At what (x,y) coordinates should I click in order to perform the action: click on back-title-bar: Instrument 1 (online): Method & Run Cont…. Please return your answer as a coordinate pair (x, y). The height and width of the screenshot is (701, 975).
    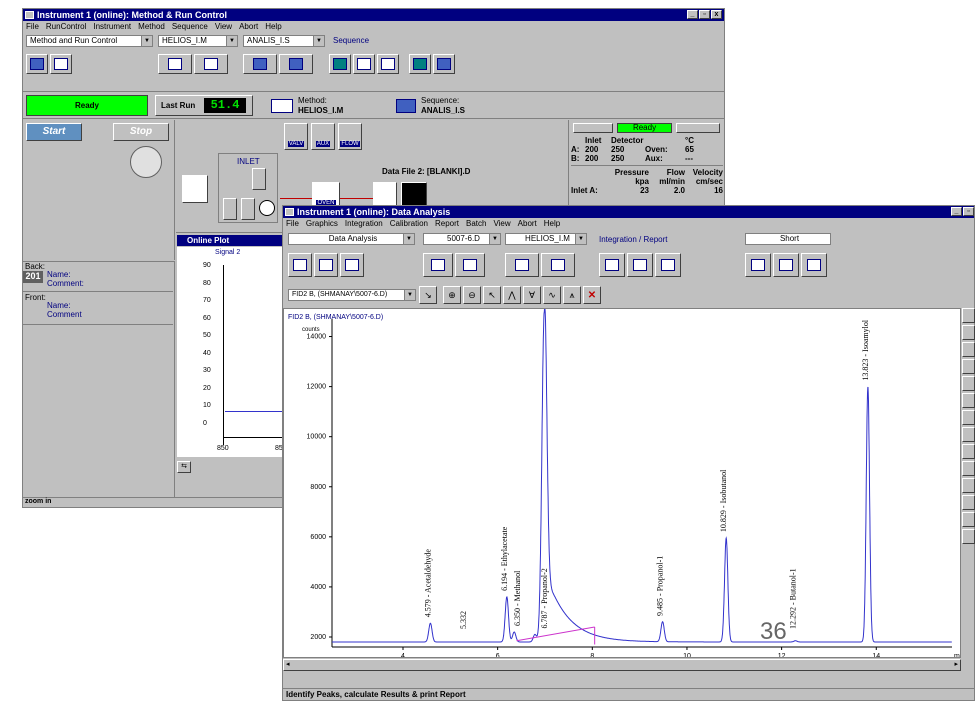
    Looking at the image, I should click on (373, 15).